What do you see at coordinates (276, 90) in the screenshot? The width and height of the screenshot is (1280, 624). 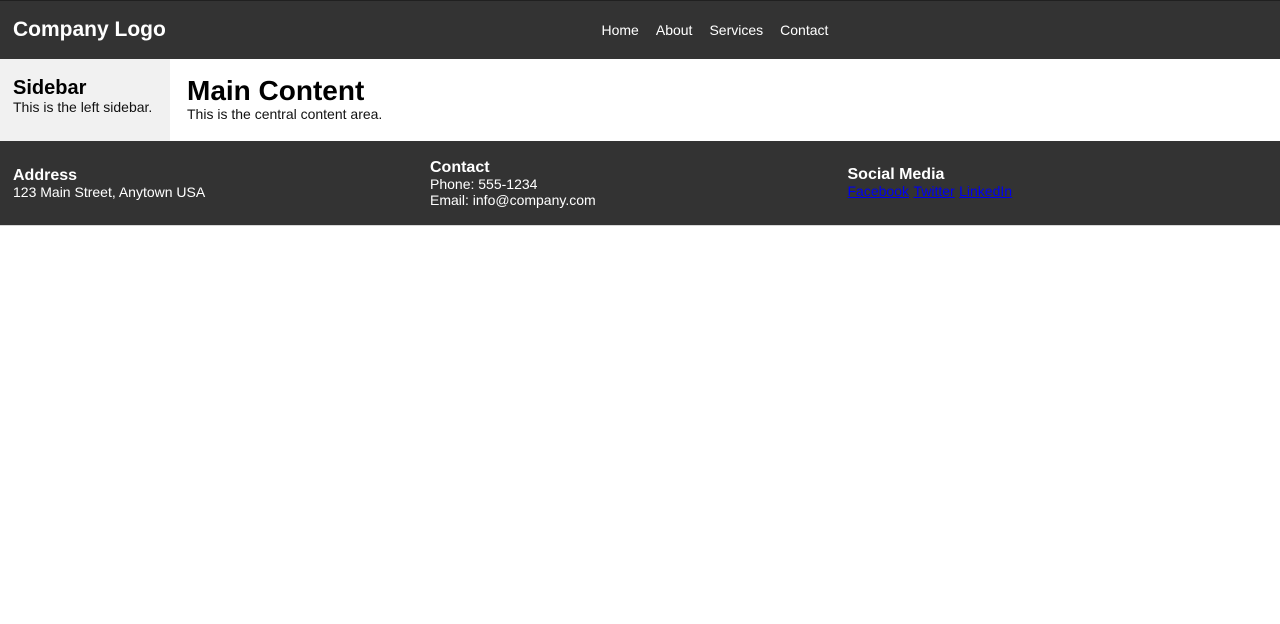 I see `main-title: Main Content` at bounding box center [276, 90].